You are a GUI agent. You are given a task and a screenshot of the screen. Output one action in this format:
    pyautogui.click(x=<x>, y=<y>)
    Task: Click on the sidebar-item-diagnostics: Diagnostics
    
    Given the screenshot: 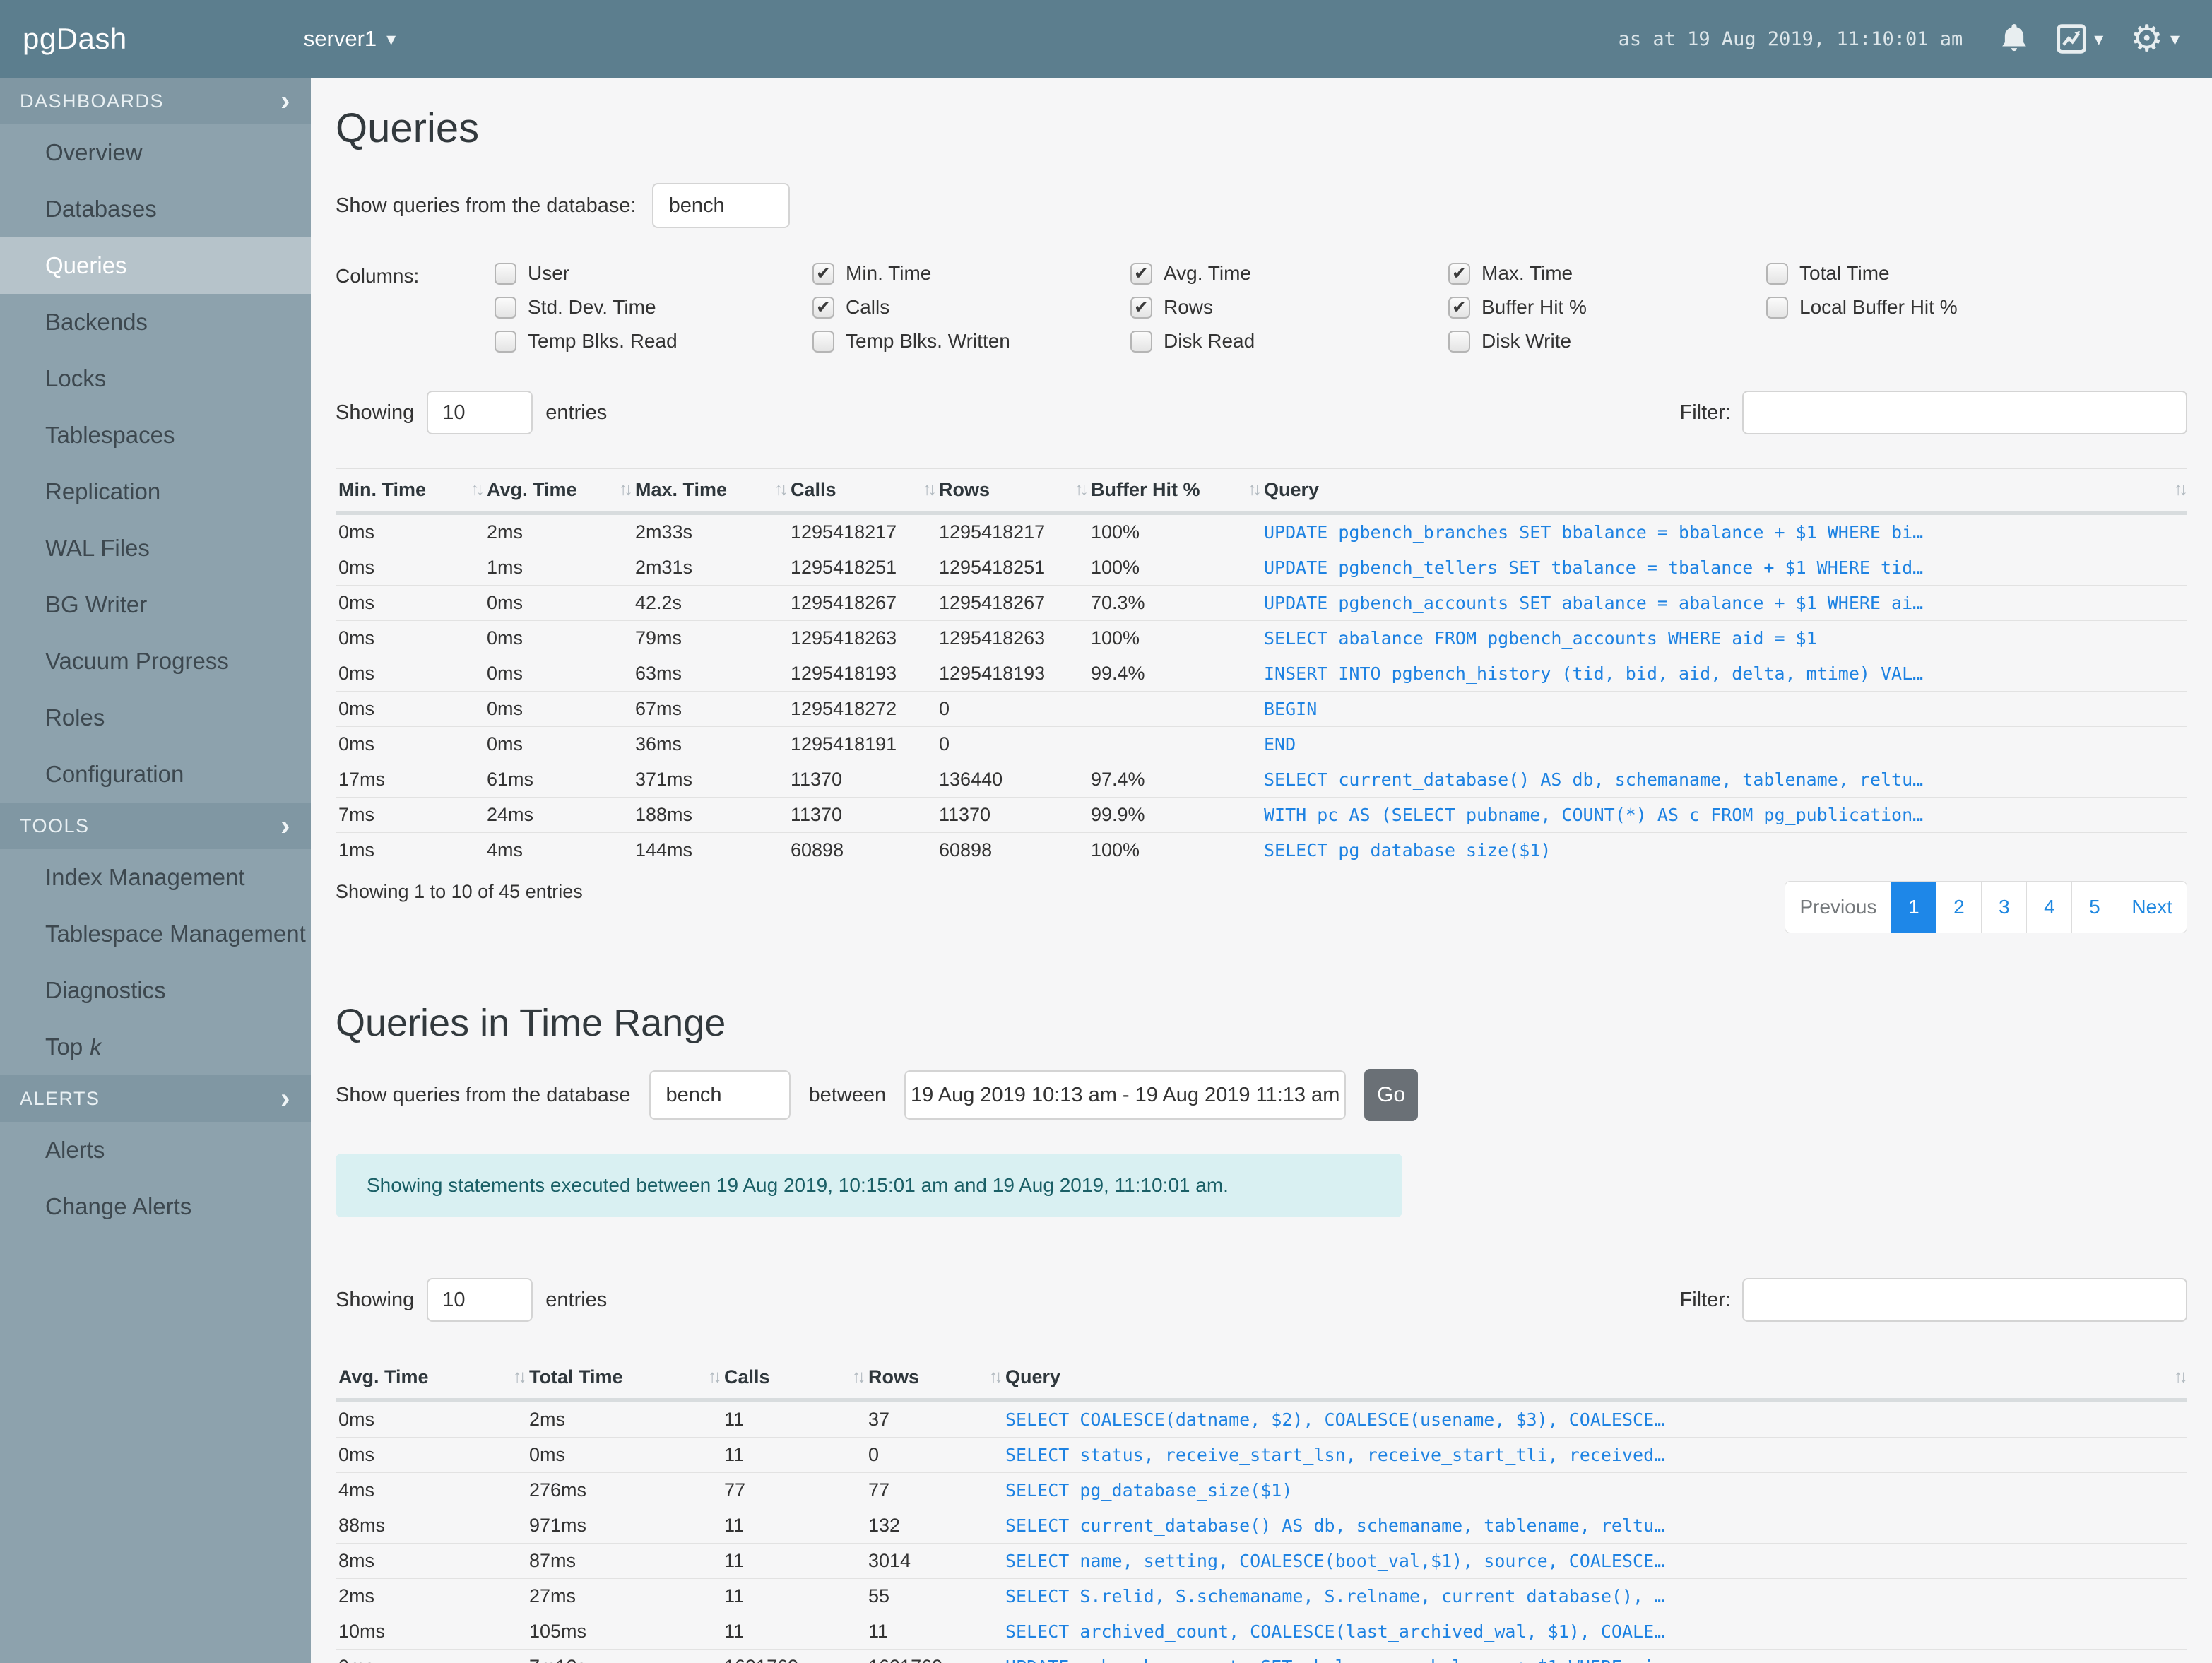 What is the action you would take?
    pyautogui.click(x=155, y=991)
    